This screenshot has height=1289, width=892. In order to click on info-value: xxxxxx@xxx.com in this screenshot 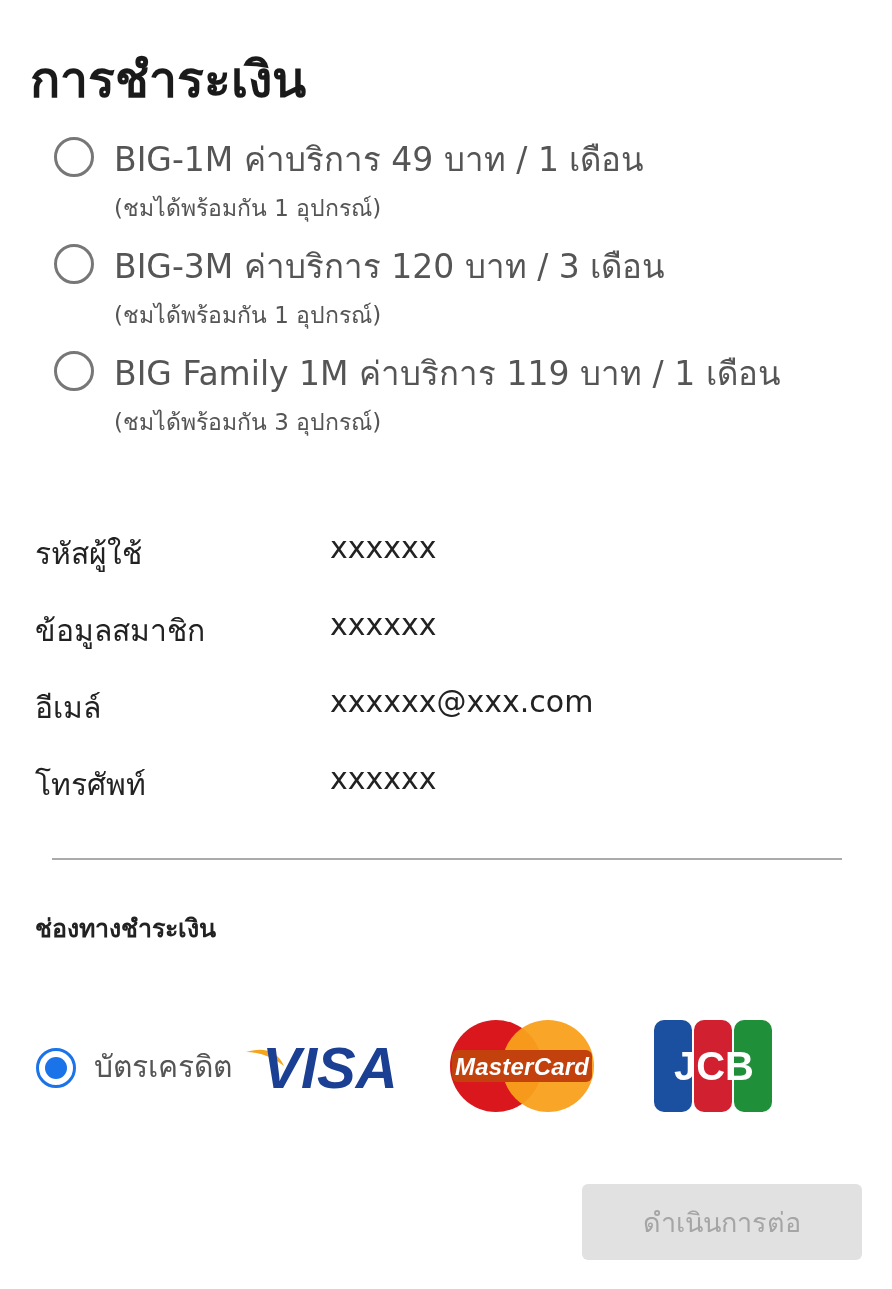, I will do `click(462, 702)`.